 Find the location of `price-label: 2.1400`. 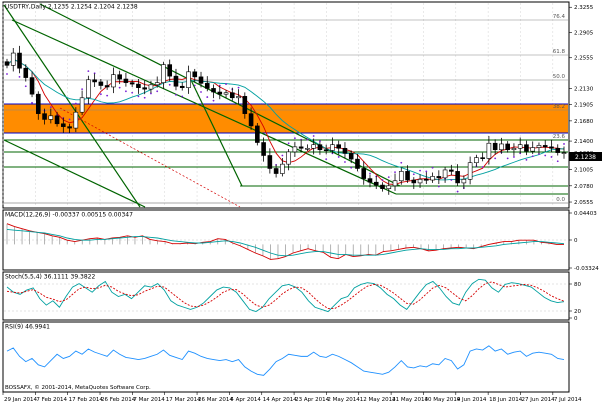

price-label: 2.1400 is located at coordinates (584, 142).